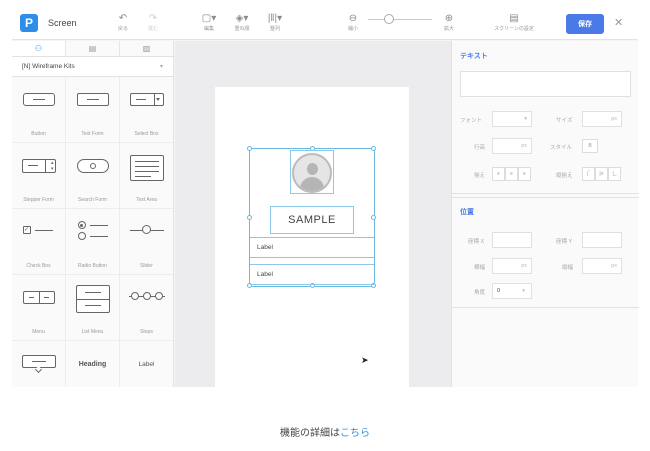  I want to click on layer-order-label: 重ね順, so click(242, 29).